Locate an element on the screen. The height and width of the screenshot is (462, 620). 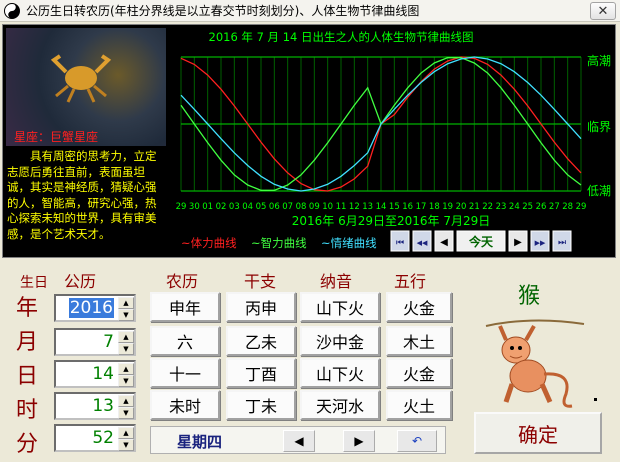
chart-nav-last-button: ⏭ is located at coordinates (562, 241).